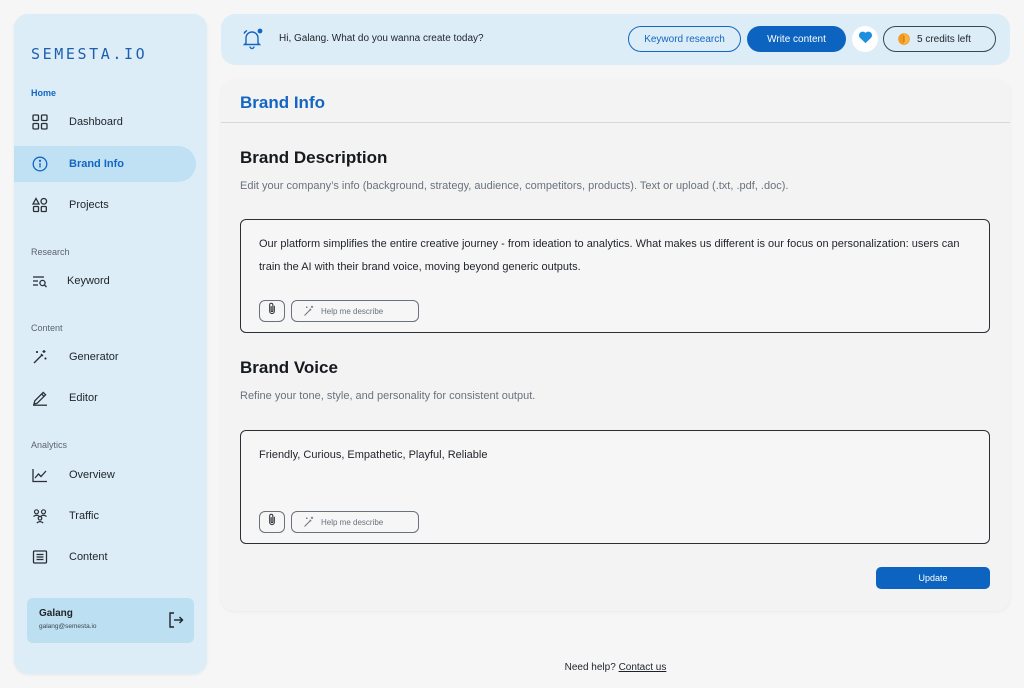 The width and height of the screenshot is (1024, 688). What do you see at coordinates (89, 205) in the screenshot?
I see `sidebar-item-label: Projects` at bounding box center [89, 205].